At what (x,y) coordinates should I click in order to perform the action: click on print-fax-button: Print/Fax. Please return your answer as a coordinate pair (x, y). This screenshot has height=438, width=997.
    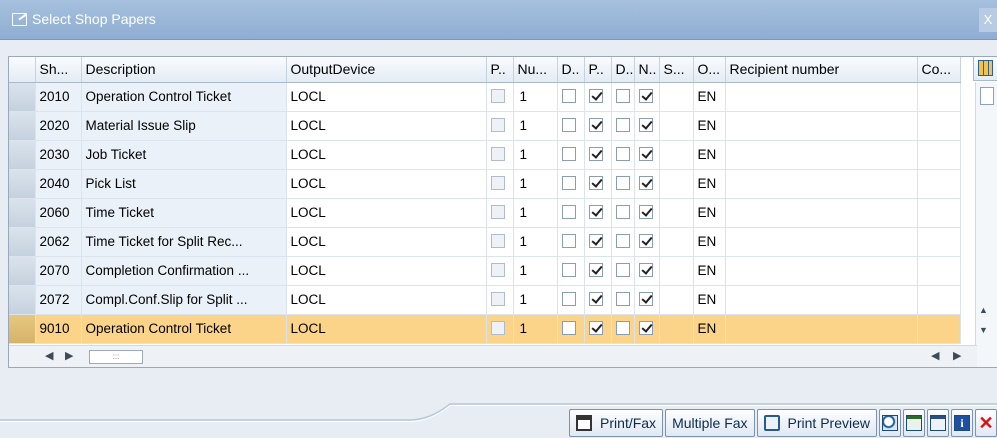
    Looking at the image, I should click on (616, 423).